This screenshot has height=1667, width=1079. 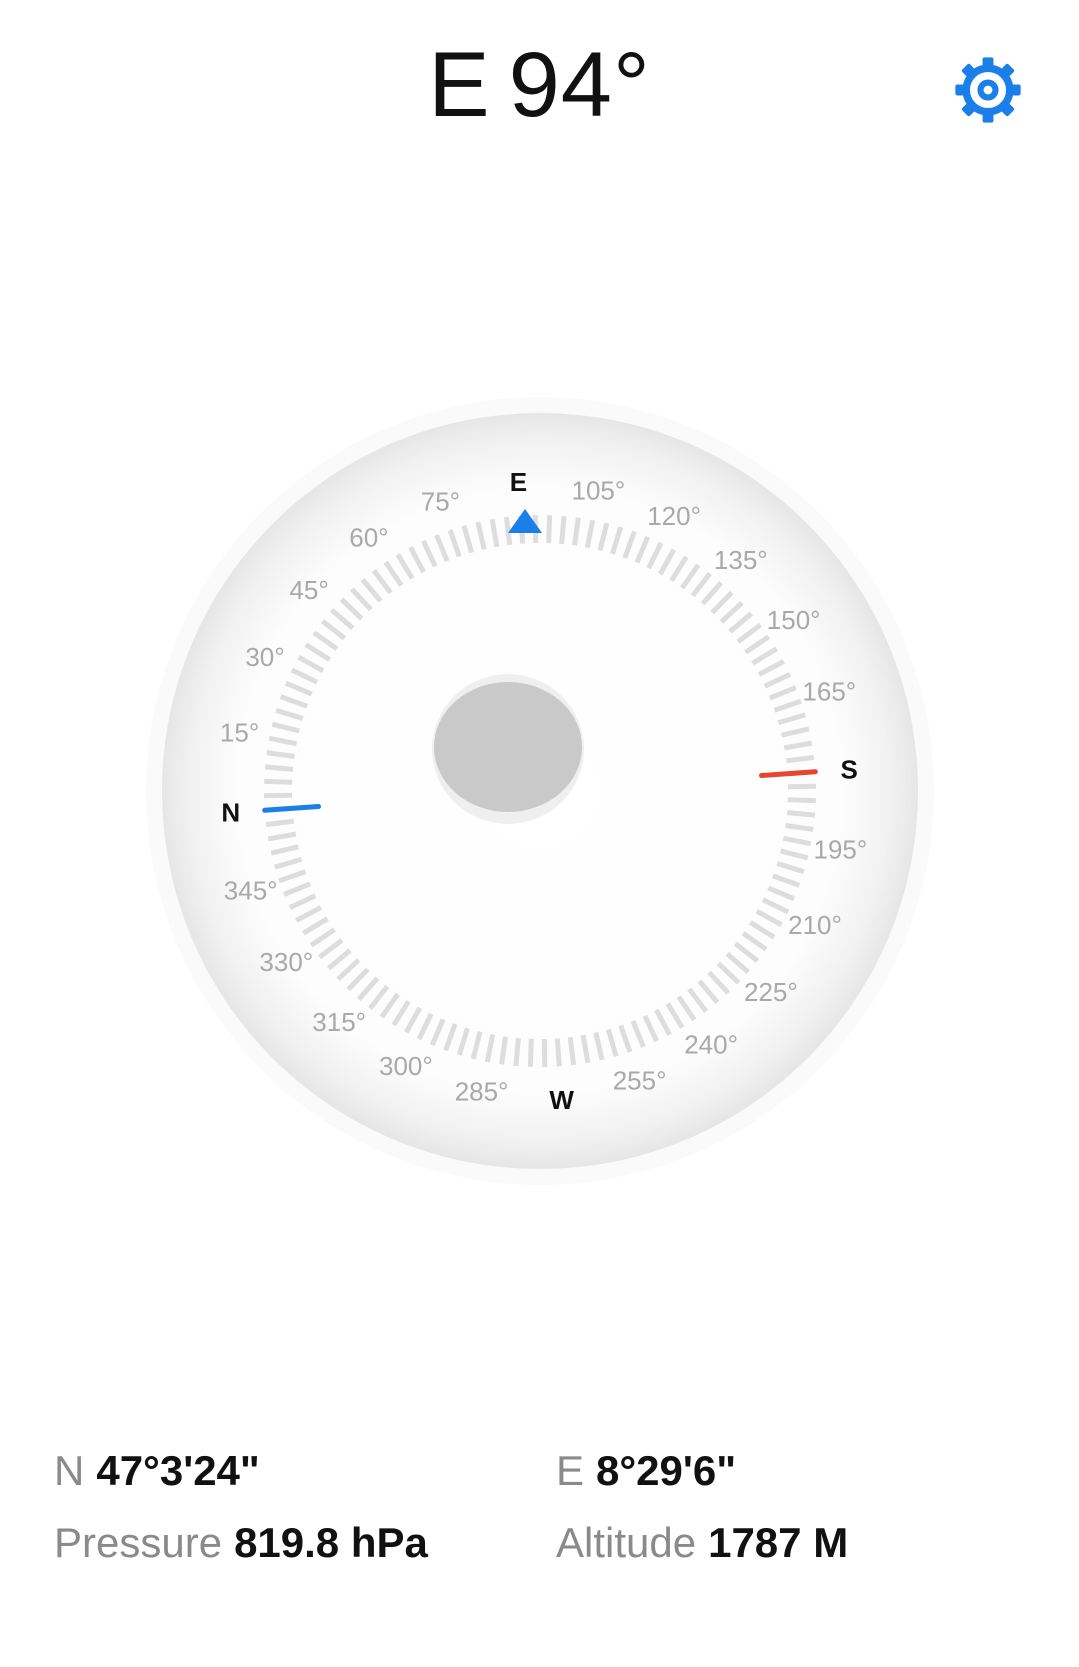 What do you see at coordinates (230, 813) in the screenshot?
I see `cardinal-north: N` at bounding box center [230, 813].